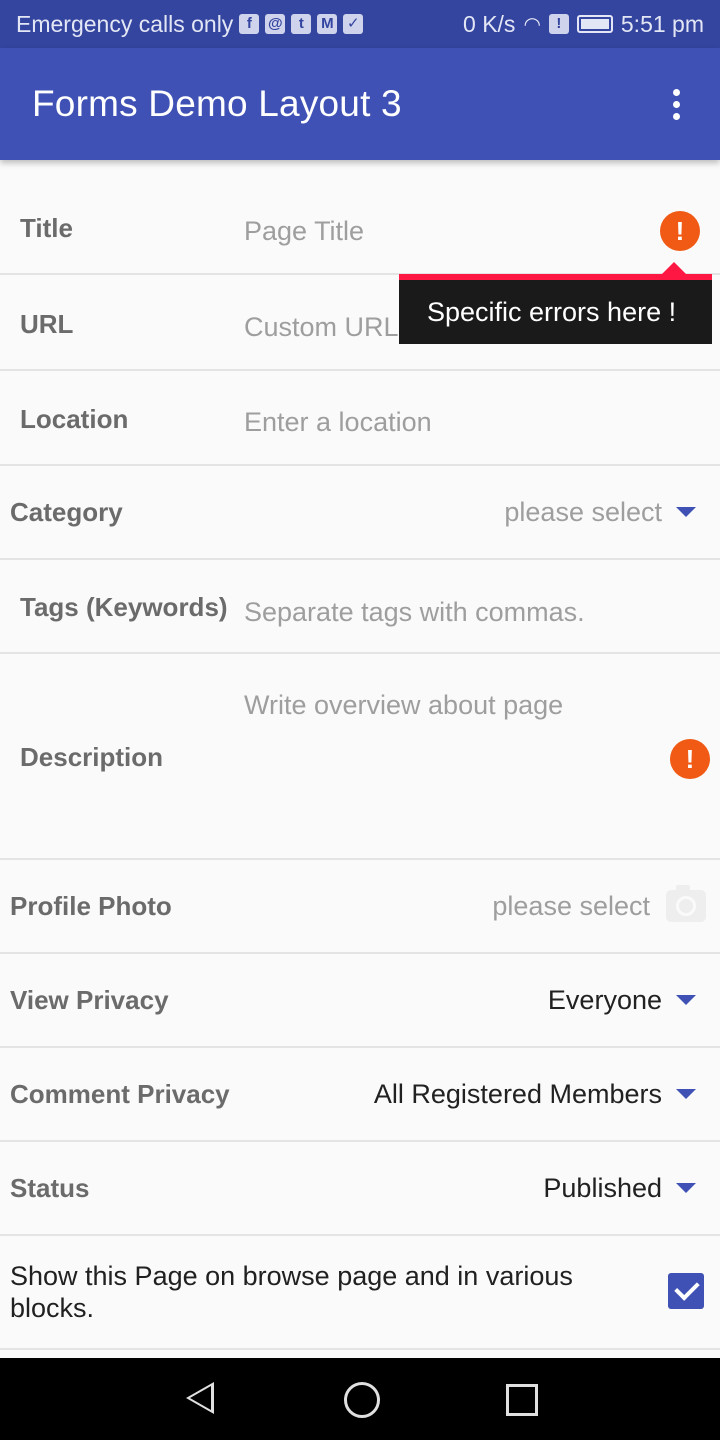 The image size is (720, 1440). I want to click on error-tooltip: Specific errors here !, so click(555, 309).